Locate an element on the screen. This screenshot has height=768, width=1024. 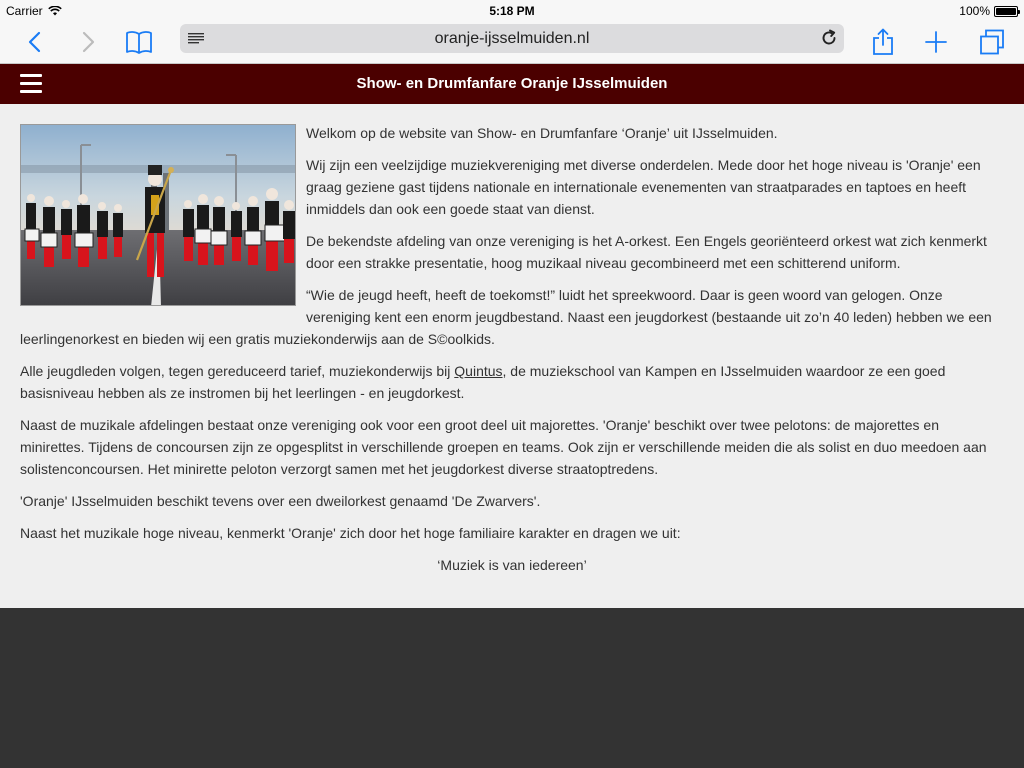
battery-icon is located at coordinates (1007, 11).